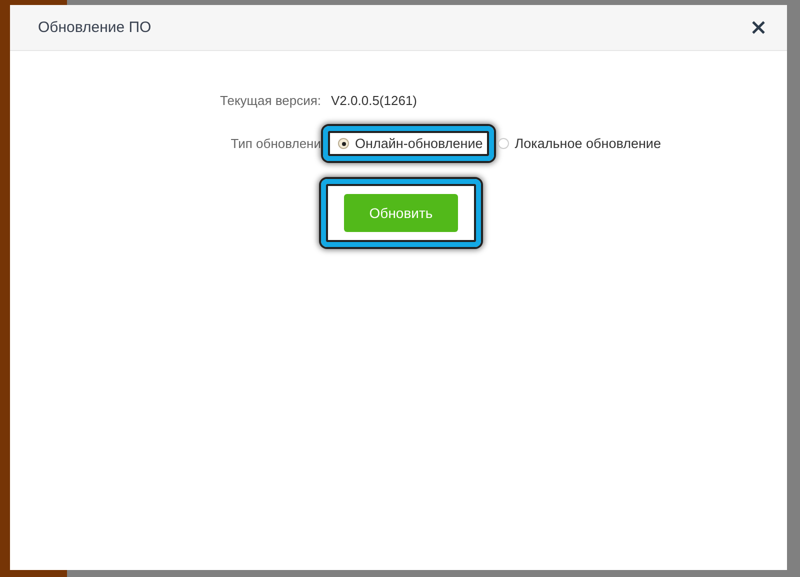  I want to click on close-icon, so click(758, 27).